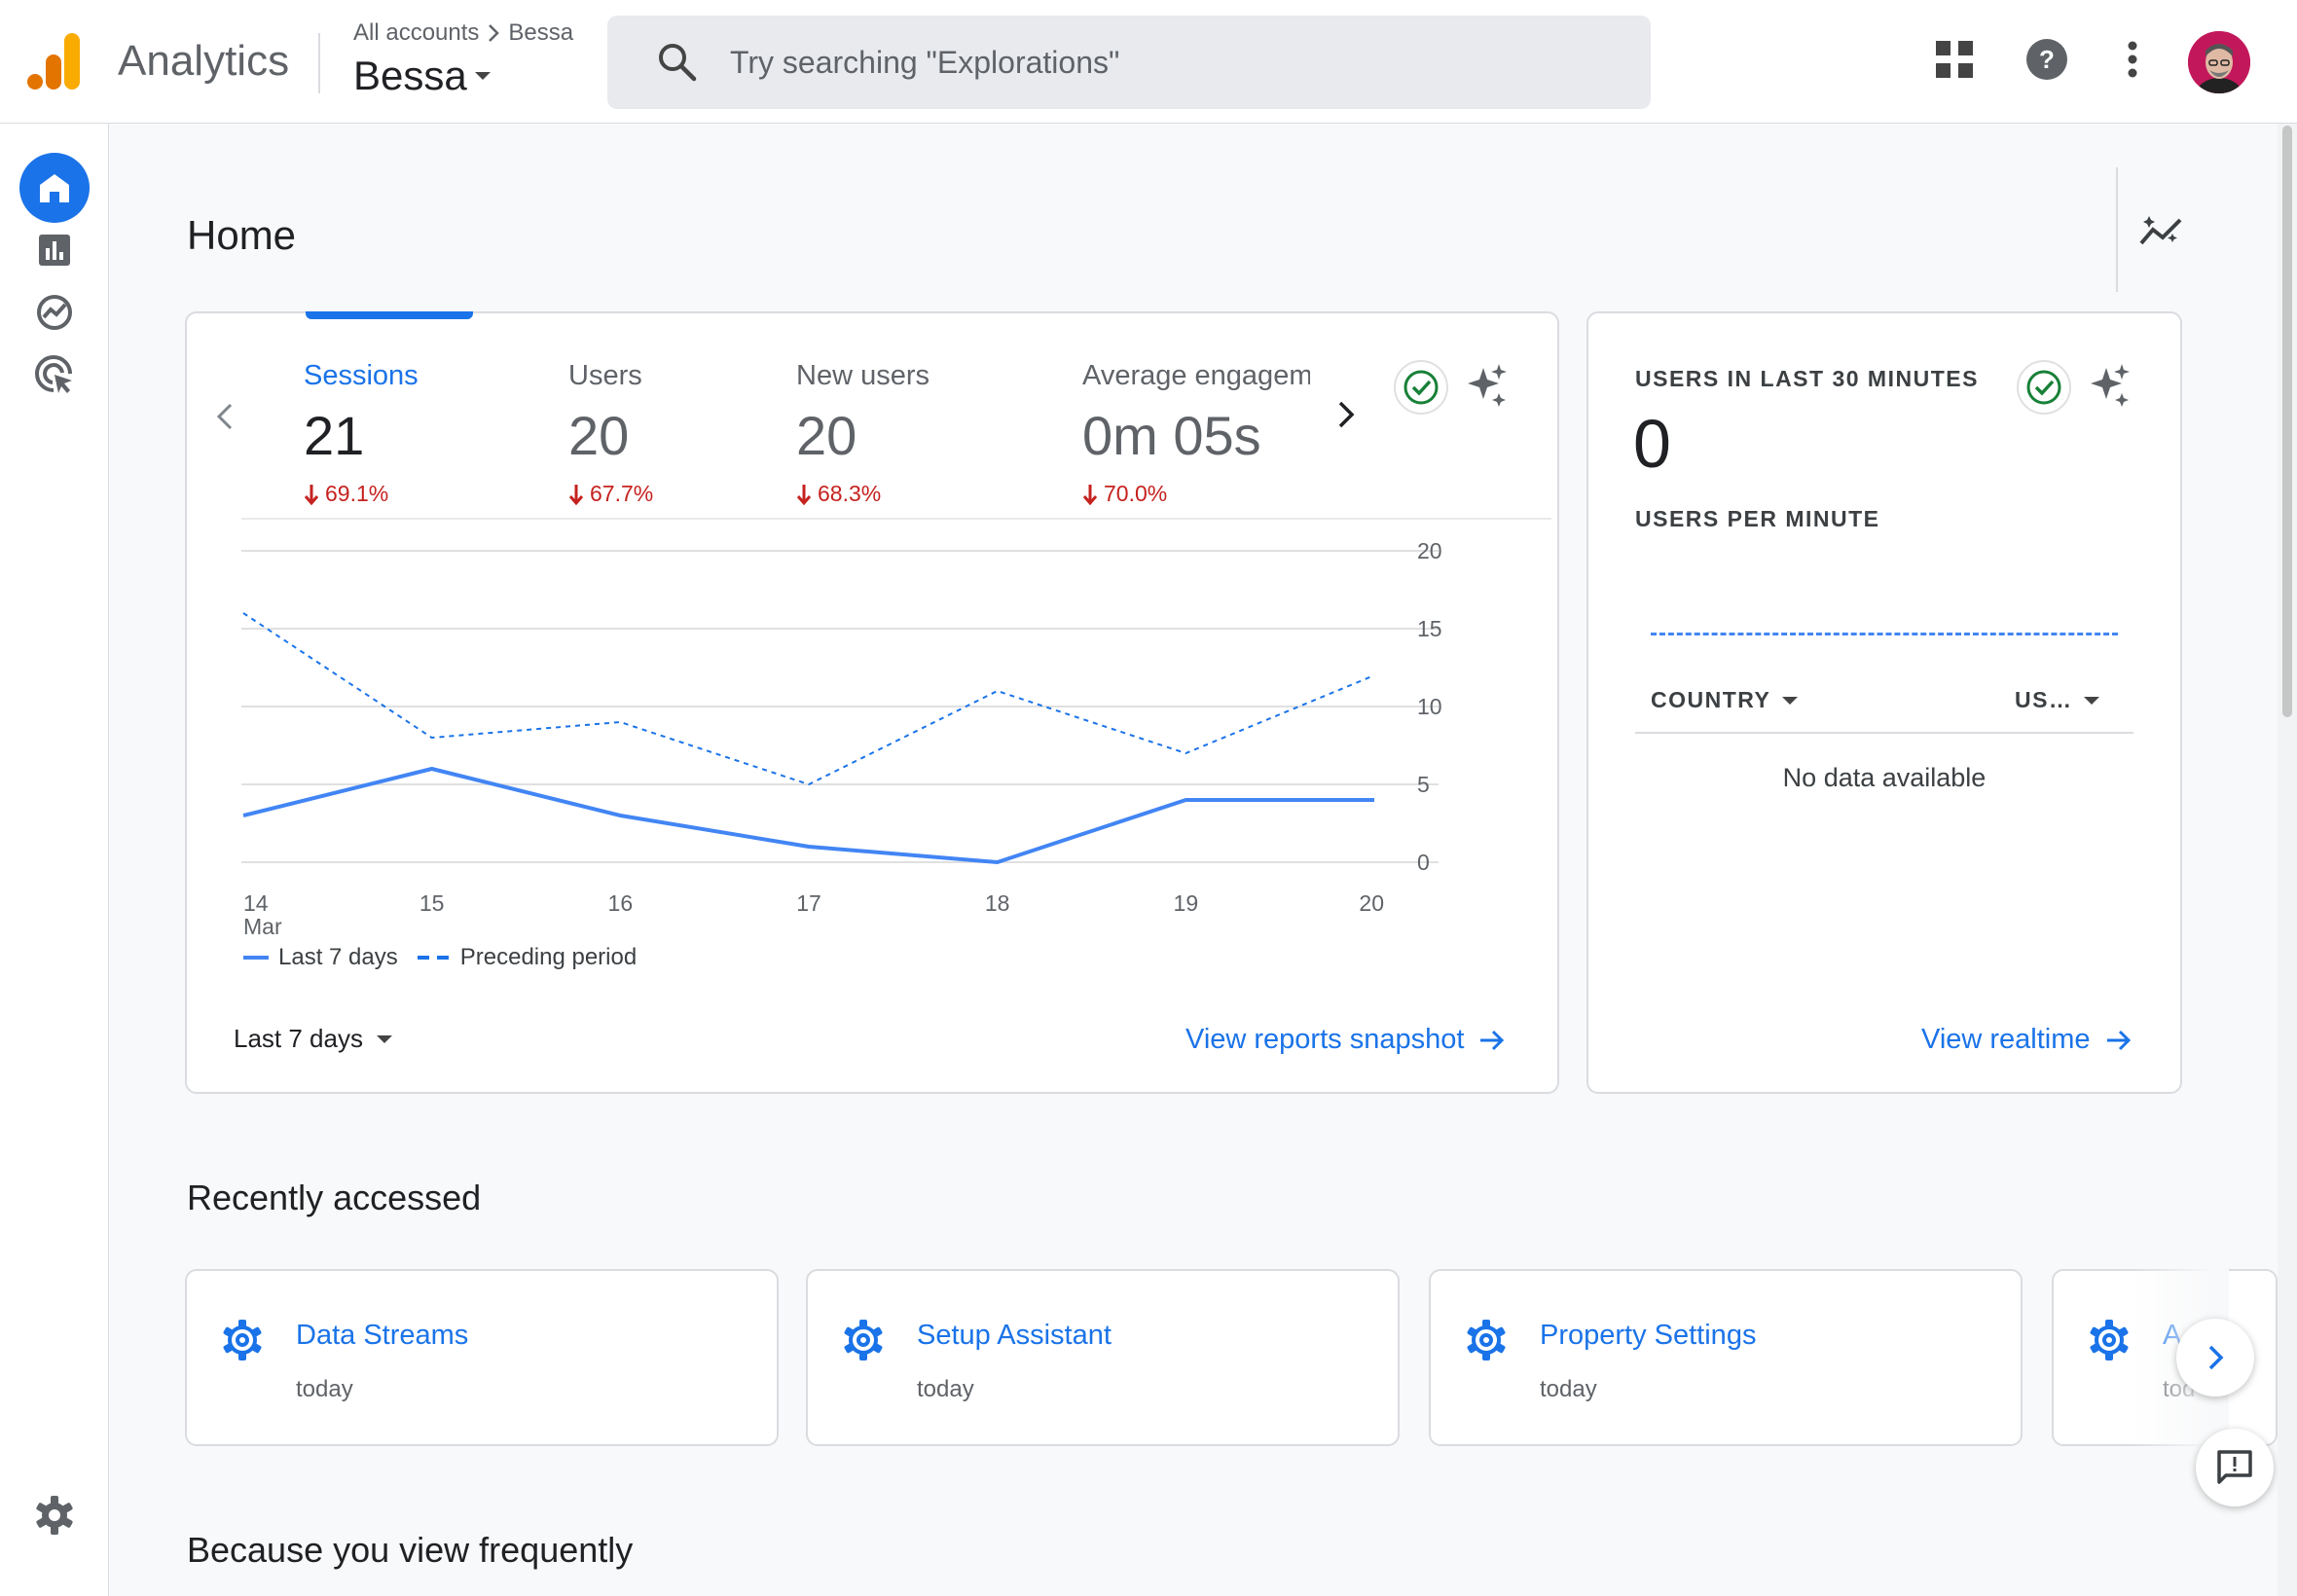 Image resolution: width=2297 pixels, height=1596 pixels. What do you see at coordinates (665, 433) in the screenshot?
I see `metric-tab-users: Users 20 67.7%` at bounding box center [665, 433].